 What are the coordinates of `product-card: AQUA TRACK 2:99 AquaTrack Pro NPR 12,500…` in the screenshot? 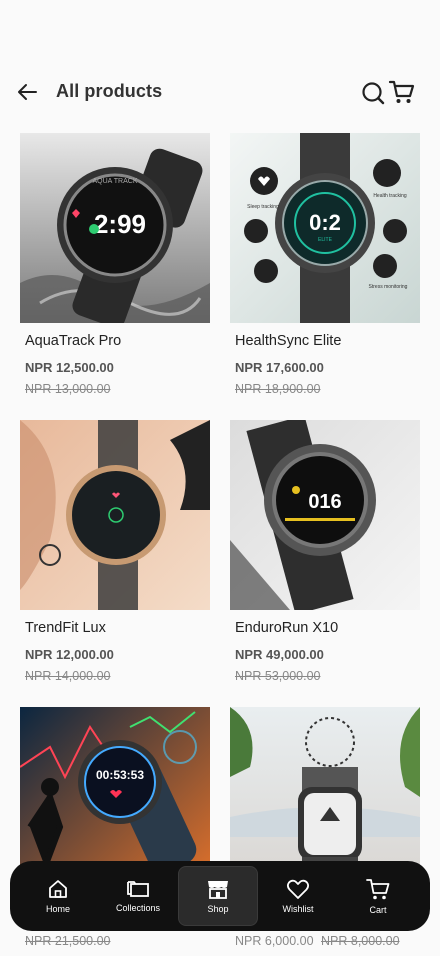 It's located at (115, 264).